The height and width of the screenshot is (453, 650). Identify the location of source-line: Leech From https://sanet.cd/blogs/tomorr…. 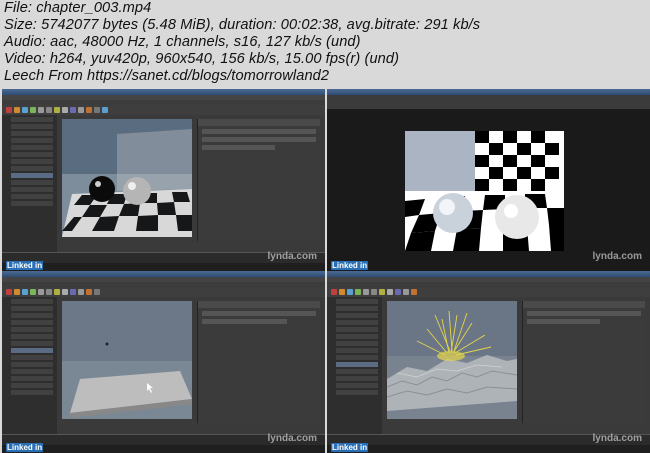
(167, 76).